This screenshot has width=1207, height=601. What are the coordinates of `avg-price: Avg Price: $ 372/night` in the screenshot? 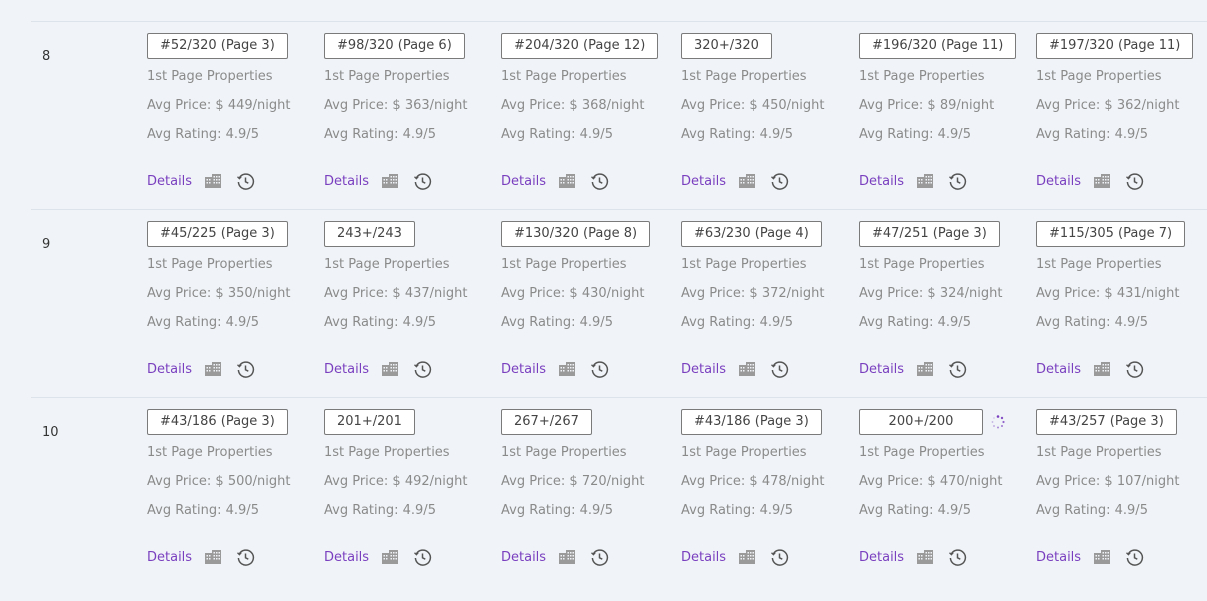 It's located at (753, 293).